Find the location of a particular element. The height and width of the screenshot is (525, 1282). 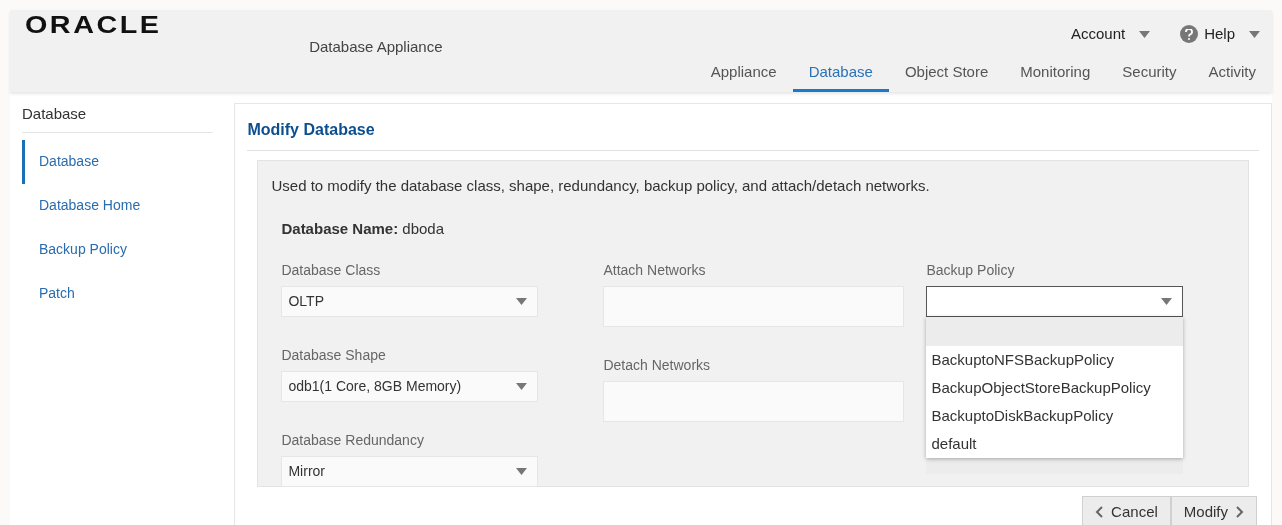

nav-tab: Appliance is located at coordinates (743, 74).